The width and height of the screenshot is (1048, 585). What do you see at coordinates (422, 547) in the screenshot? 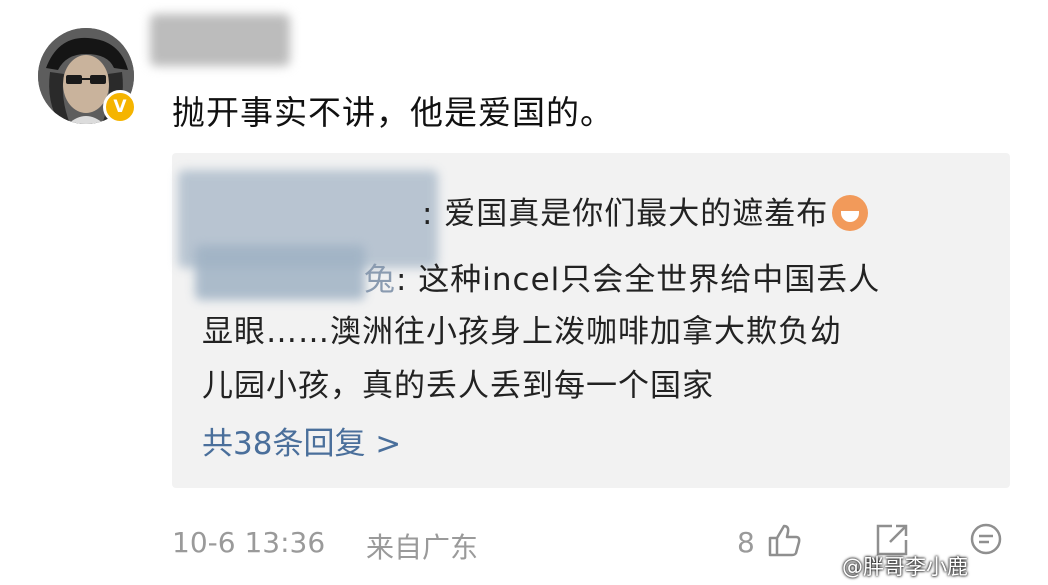
I see `comment-location: 来自广东` at bounding box center [422, 547].